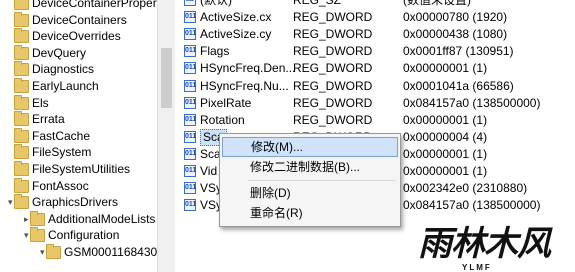  What do you see at coordinates (437, 3) in the screenshot?
I see `value-data: (数值未设置)` at bounding box center [437, 3].